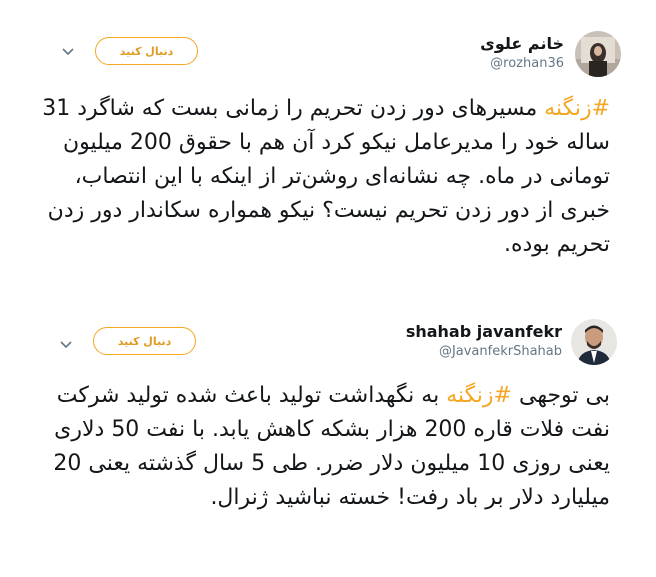 Image resolution: width=656 pixels, height=577 pixels. I want to click on display-name: خانم علوی, so click(522, 43).